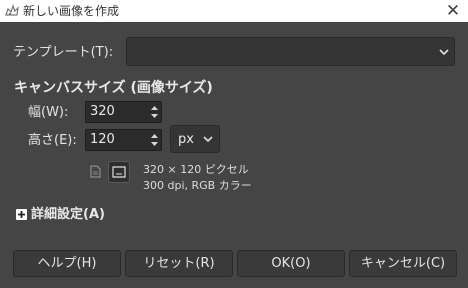 This screenshot has width=468, height=288. What do you see at coordinates (102, 139) in the screenshot?
I see `height-value: 120` at bounding box center [102, 139].